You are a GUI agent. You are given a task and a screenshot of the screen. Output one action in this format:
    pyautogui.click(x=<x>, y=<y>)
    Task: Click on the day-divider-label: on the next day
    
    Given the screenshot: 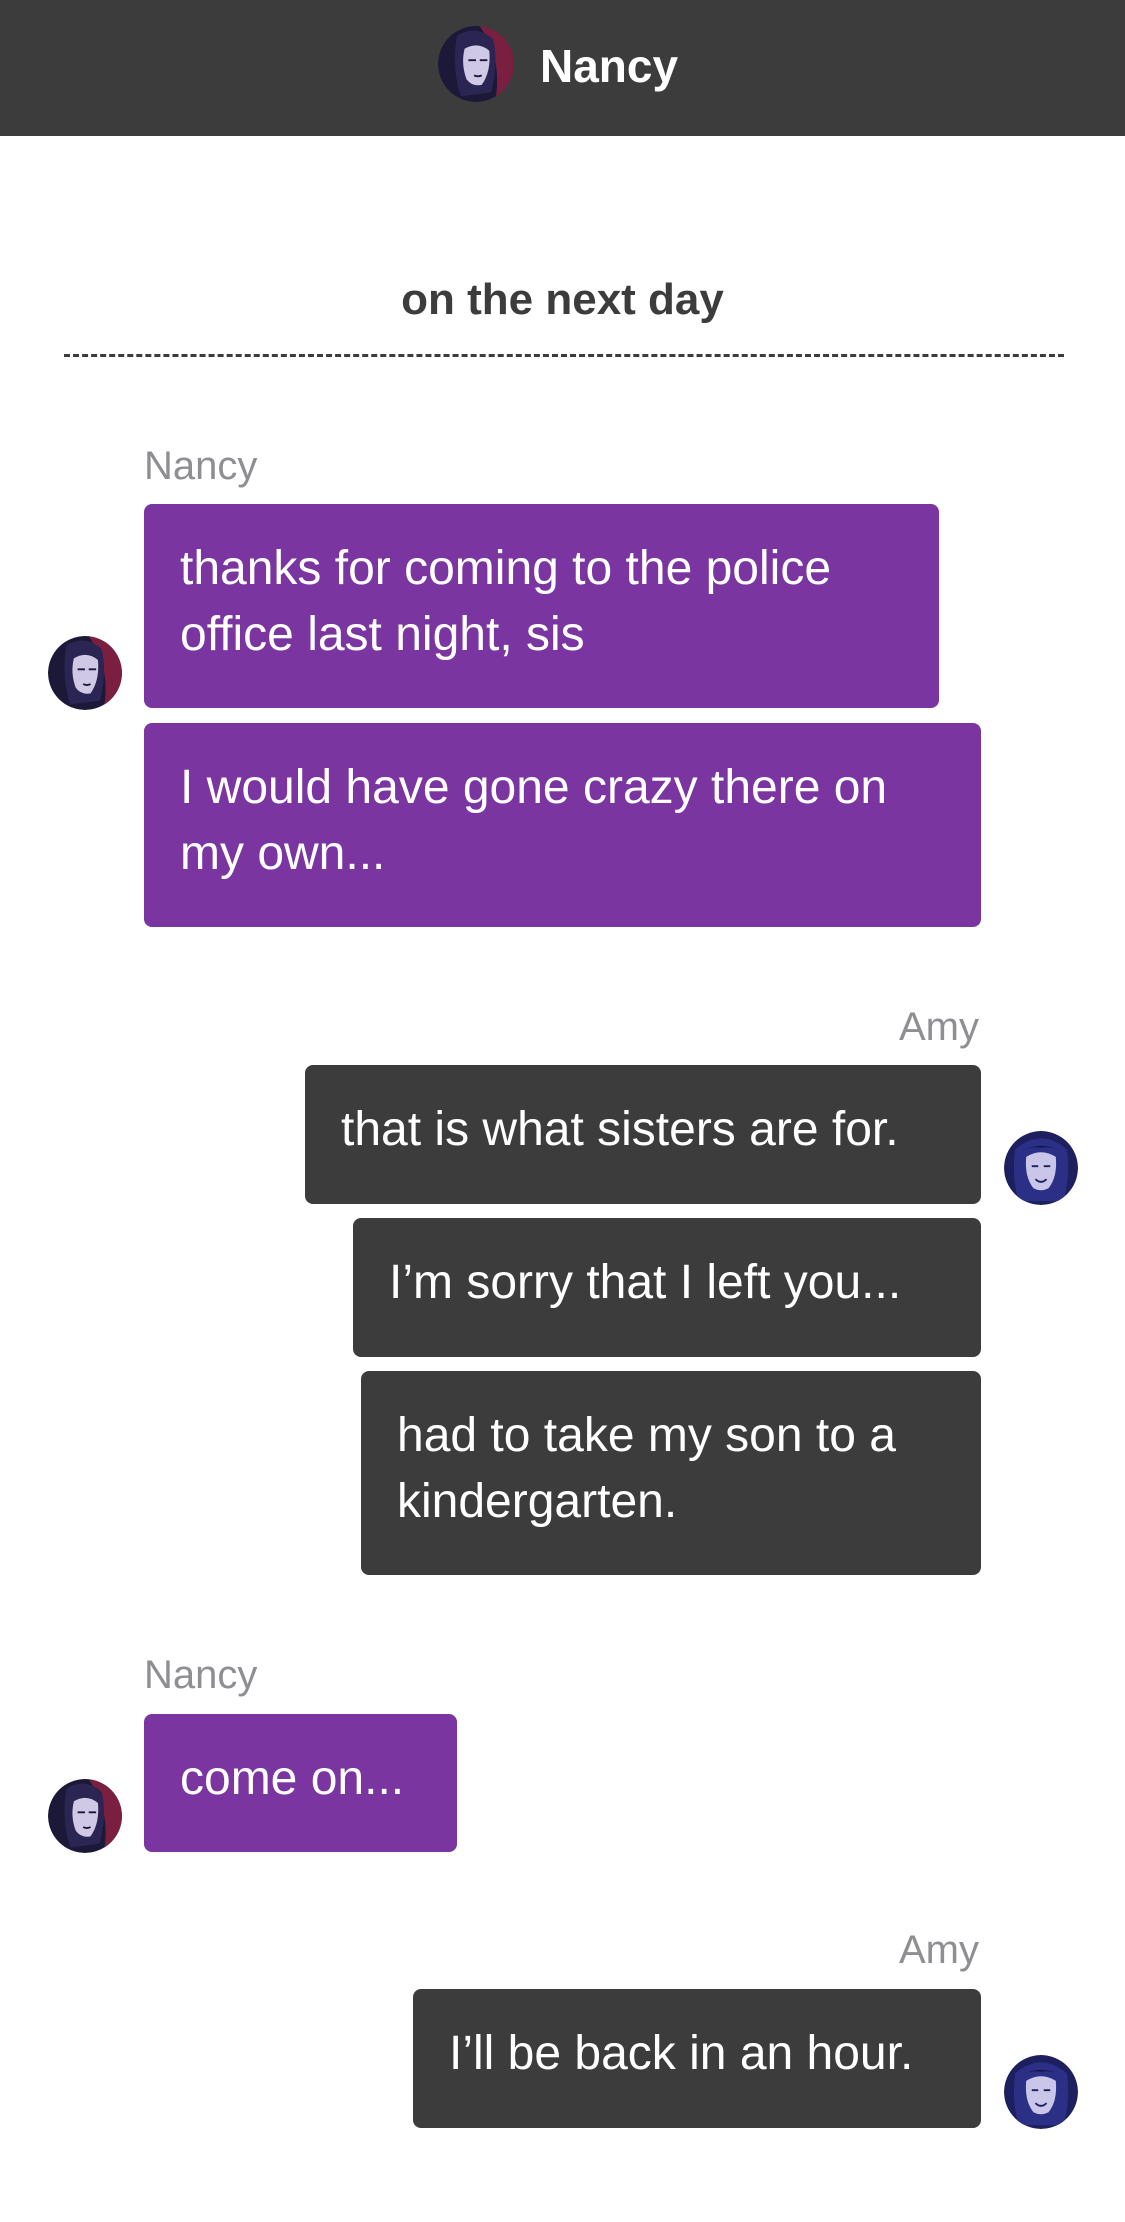 What is the action you would take?
    pyautogui.click(x=562, y=299)
    